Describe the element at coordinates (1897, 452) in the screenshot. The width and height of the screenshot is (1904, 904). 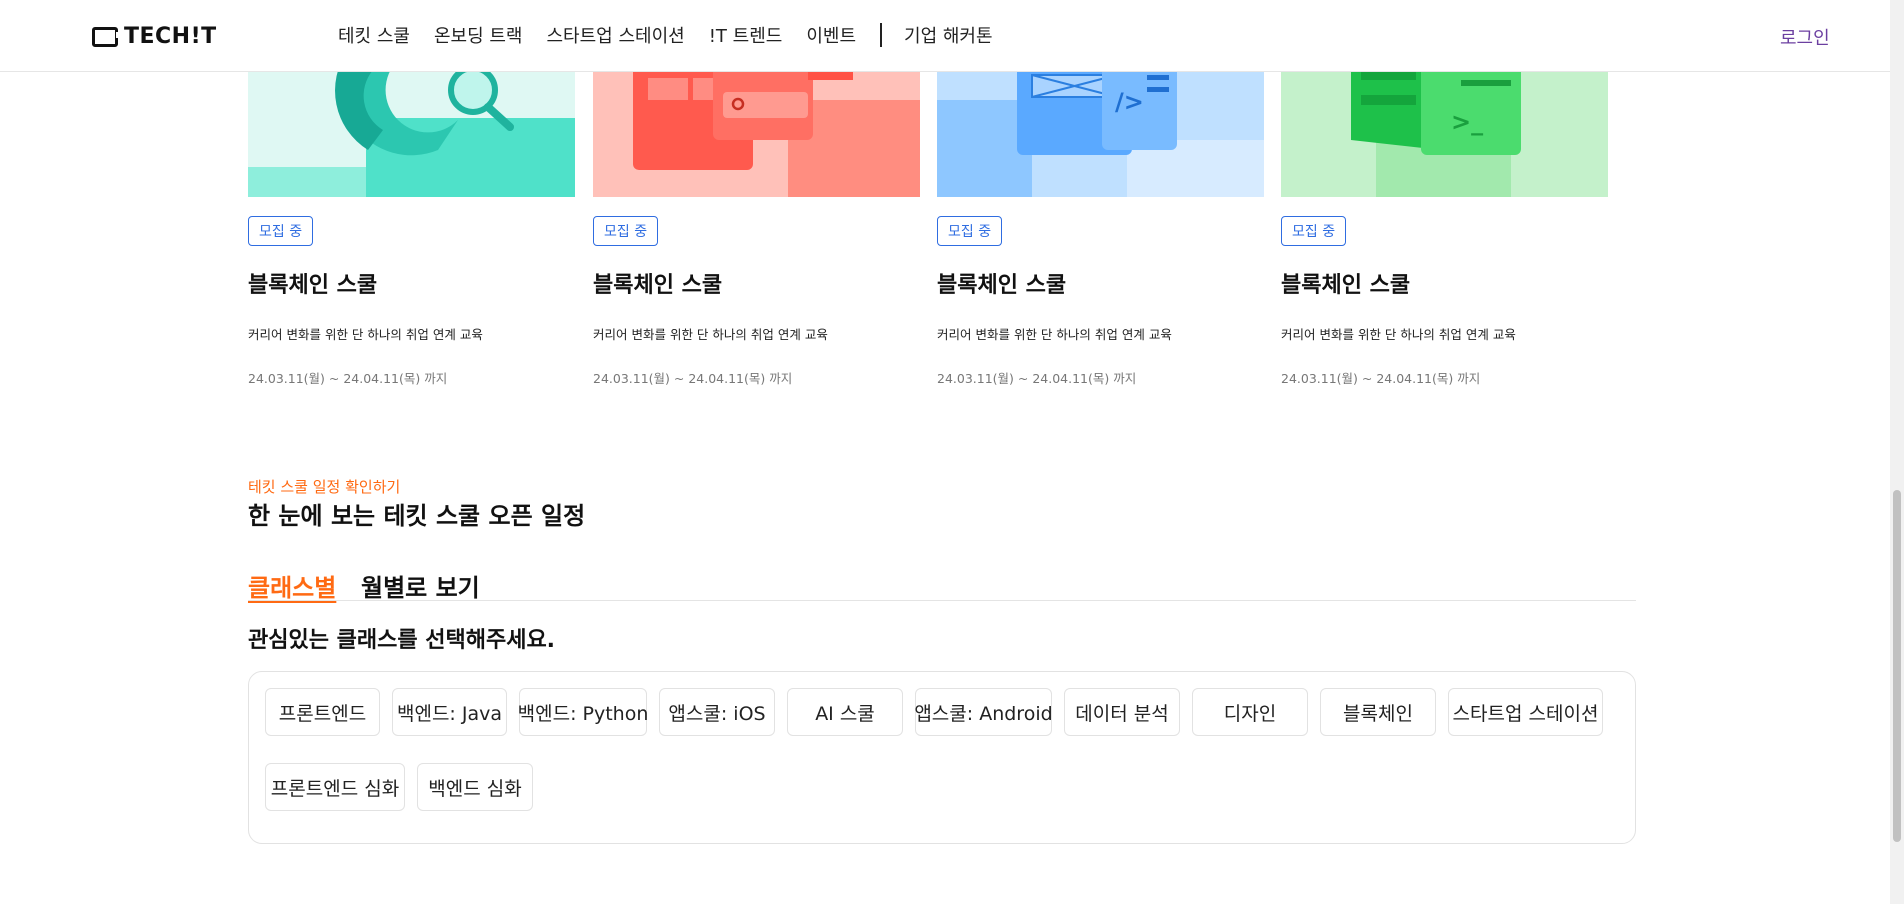
I see `page-scrollbar` at that location.